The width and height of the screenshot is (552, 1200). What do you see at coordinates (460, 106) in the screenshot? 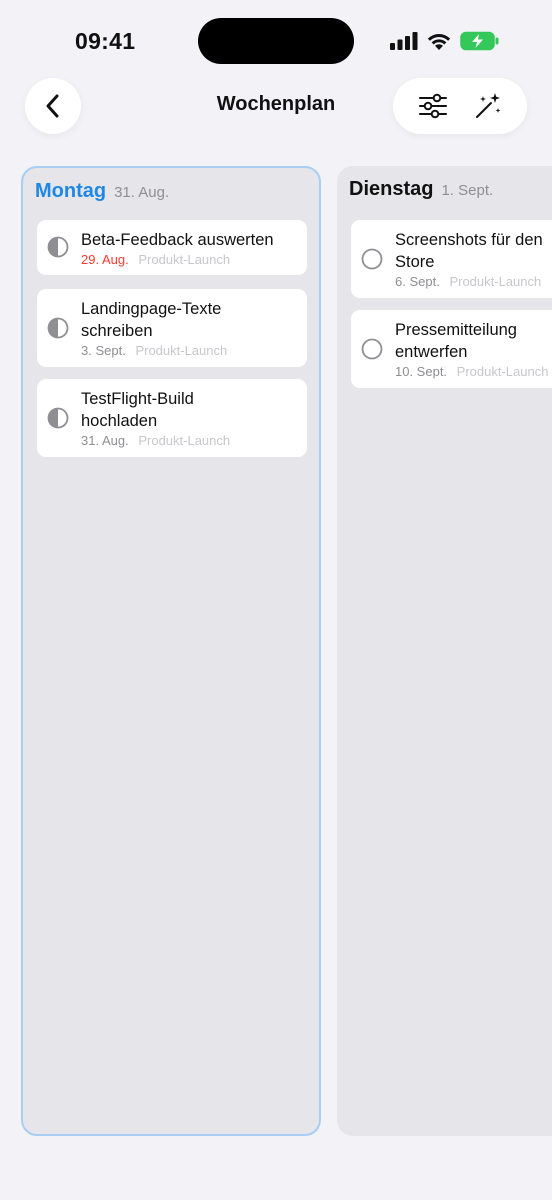
I see `nav-actions-group` at bounding box center [460, 106].